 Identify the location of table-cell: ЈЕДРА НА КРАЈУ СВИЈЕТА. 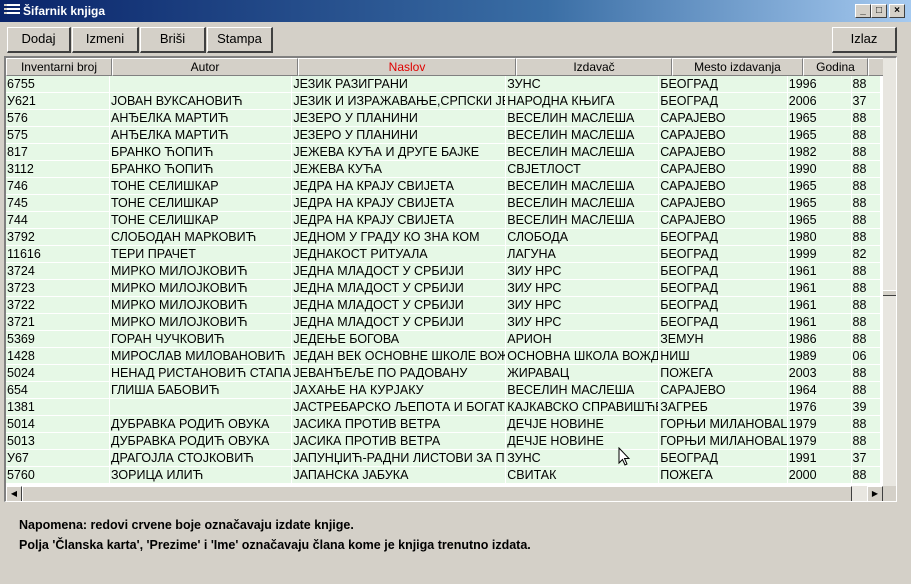
(399, 203).